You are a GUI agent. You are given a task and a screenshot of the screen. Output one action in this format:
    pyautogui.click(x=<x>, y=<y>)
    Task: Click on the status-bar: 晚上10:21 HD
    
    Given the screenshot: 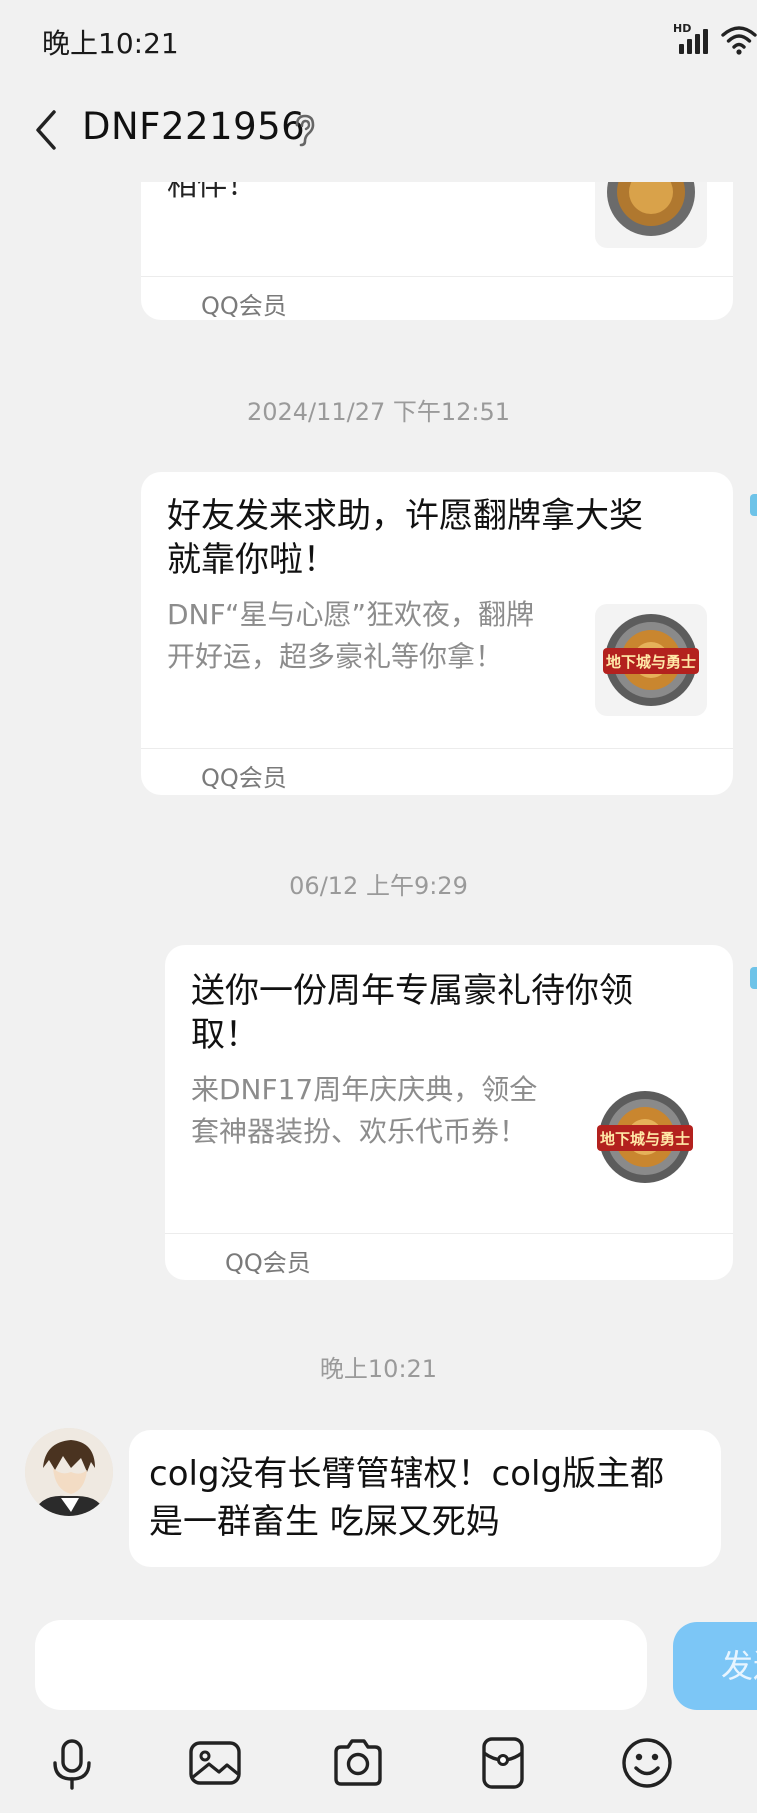 What is the action you would take?
    pyautogui.click(x=378, y=41)
    